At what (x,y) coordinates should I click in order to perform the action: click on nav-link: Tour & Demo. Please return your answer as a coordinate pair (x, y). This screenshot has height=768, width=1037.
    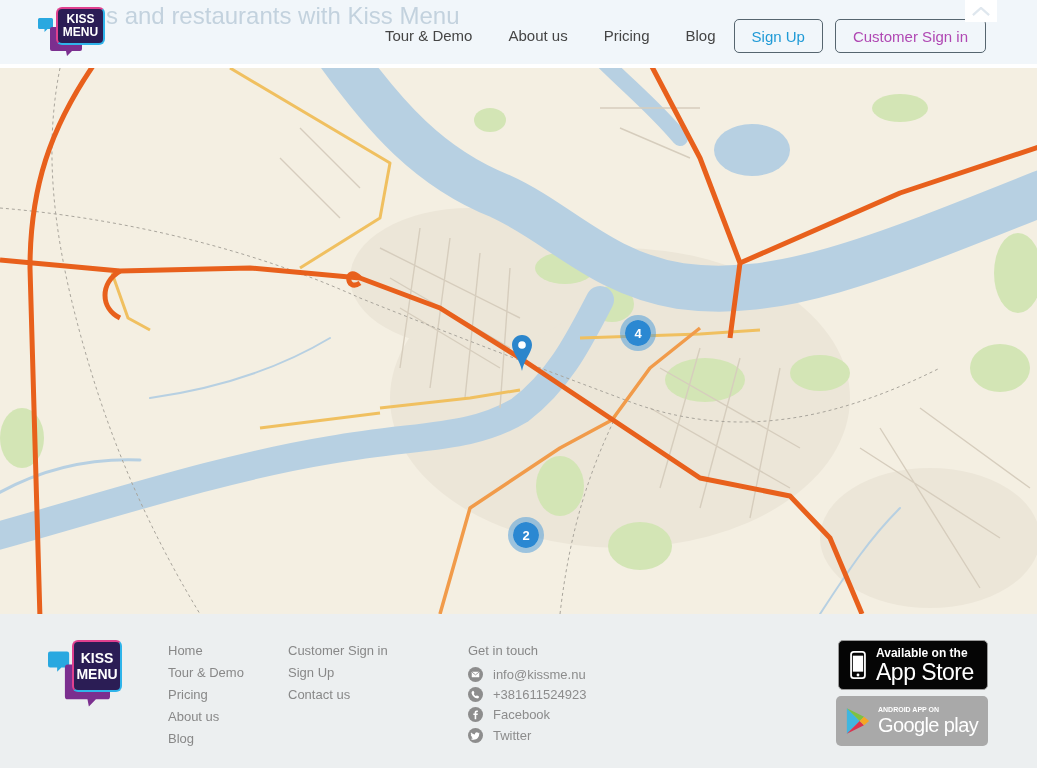
    Looking at the image, I should click on (428, 36).